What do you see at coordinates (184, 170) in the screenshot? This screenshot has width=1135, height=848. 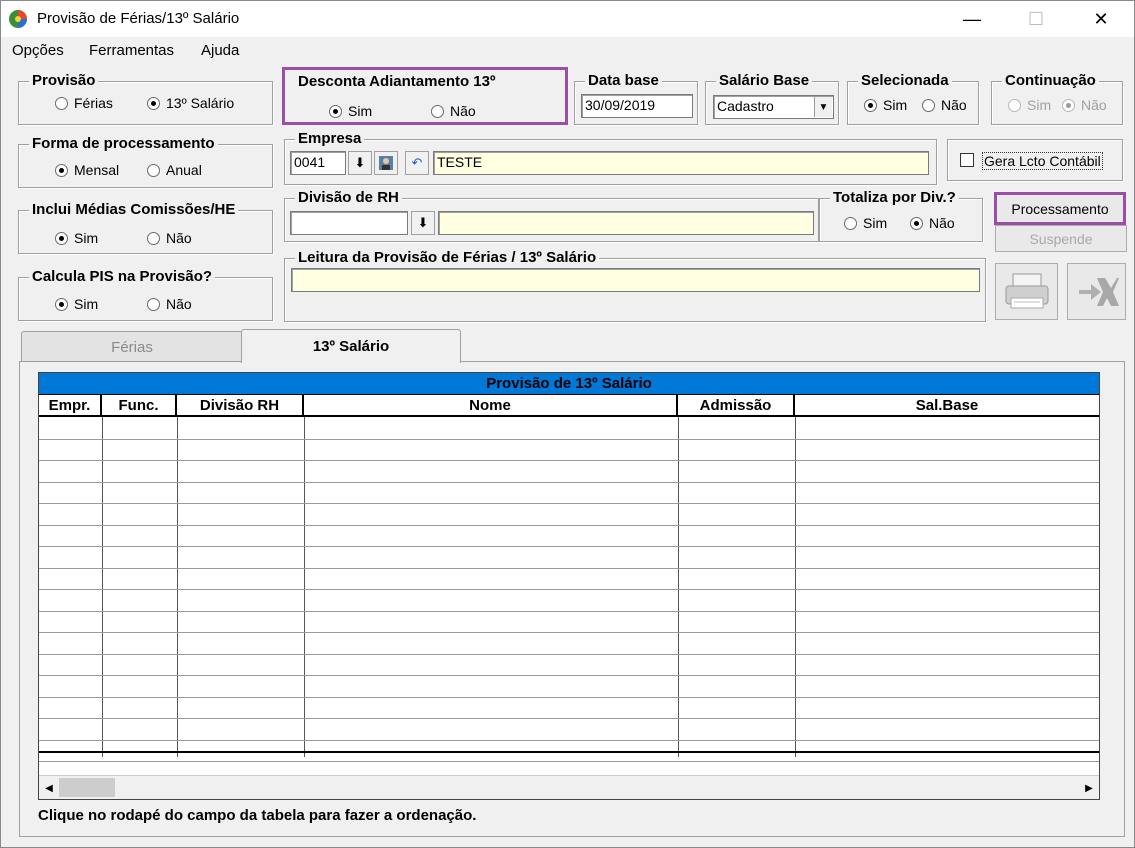 I see `radio-label: Anual` at bounding box center [184, 170].